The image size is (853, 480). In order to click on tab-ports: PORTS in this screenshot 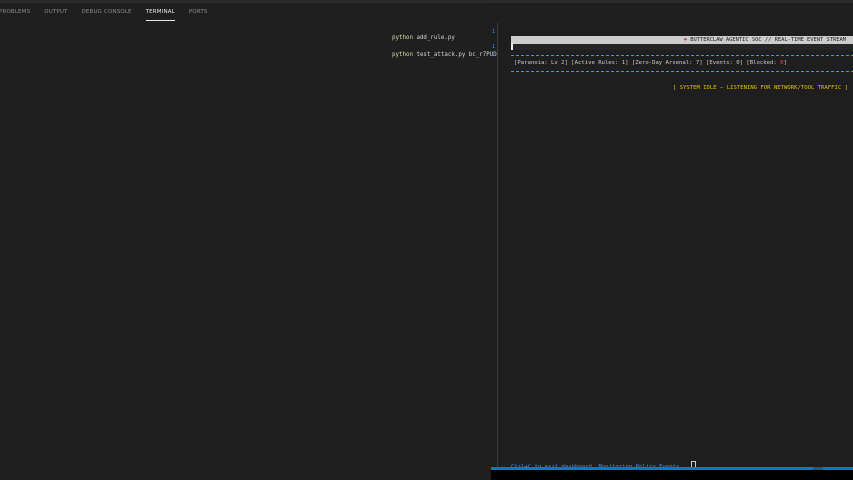, I will do `click(198, 14)`.